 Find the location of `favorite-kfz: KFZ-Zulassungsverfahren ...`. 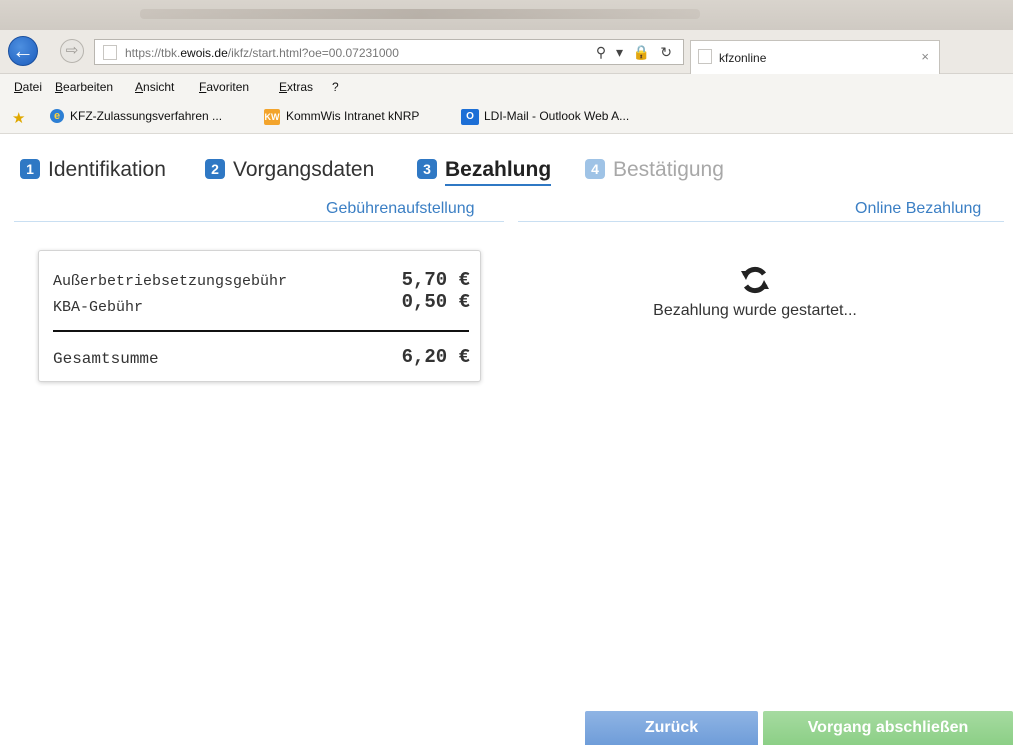

favorite-kfz: KFZ-Zulassungsverfahren ... is located at coordinates (146, 116).